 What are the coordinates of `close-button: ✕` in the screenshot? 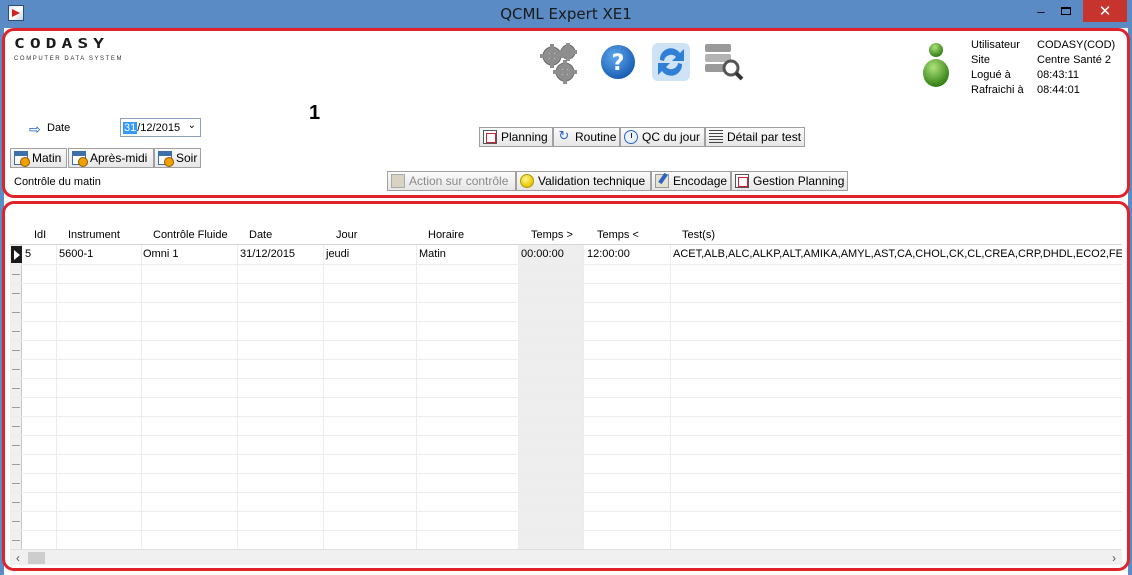 It's located at (1105, 11).